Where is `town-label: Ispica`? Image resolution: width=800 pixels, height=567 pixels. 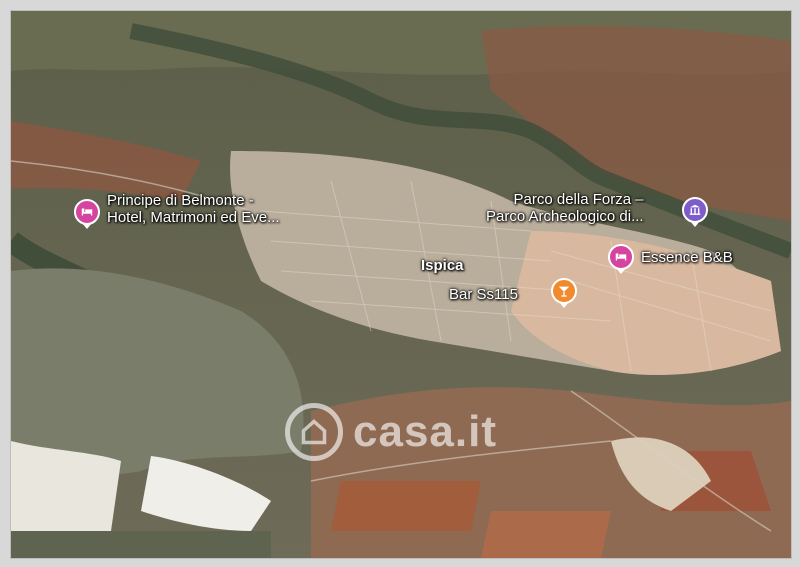
town-label: Ispica is located at coordinates (442, 265).